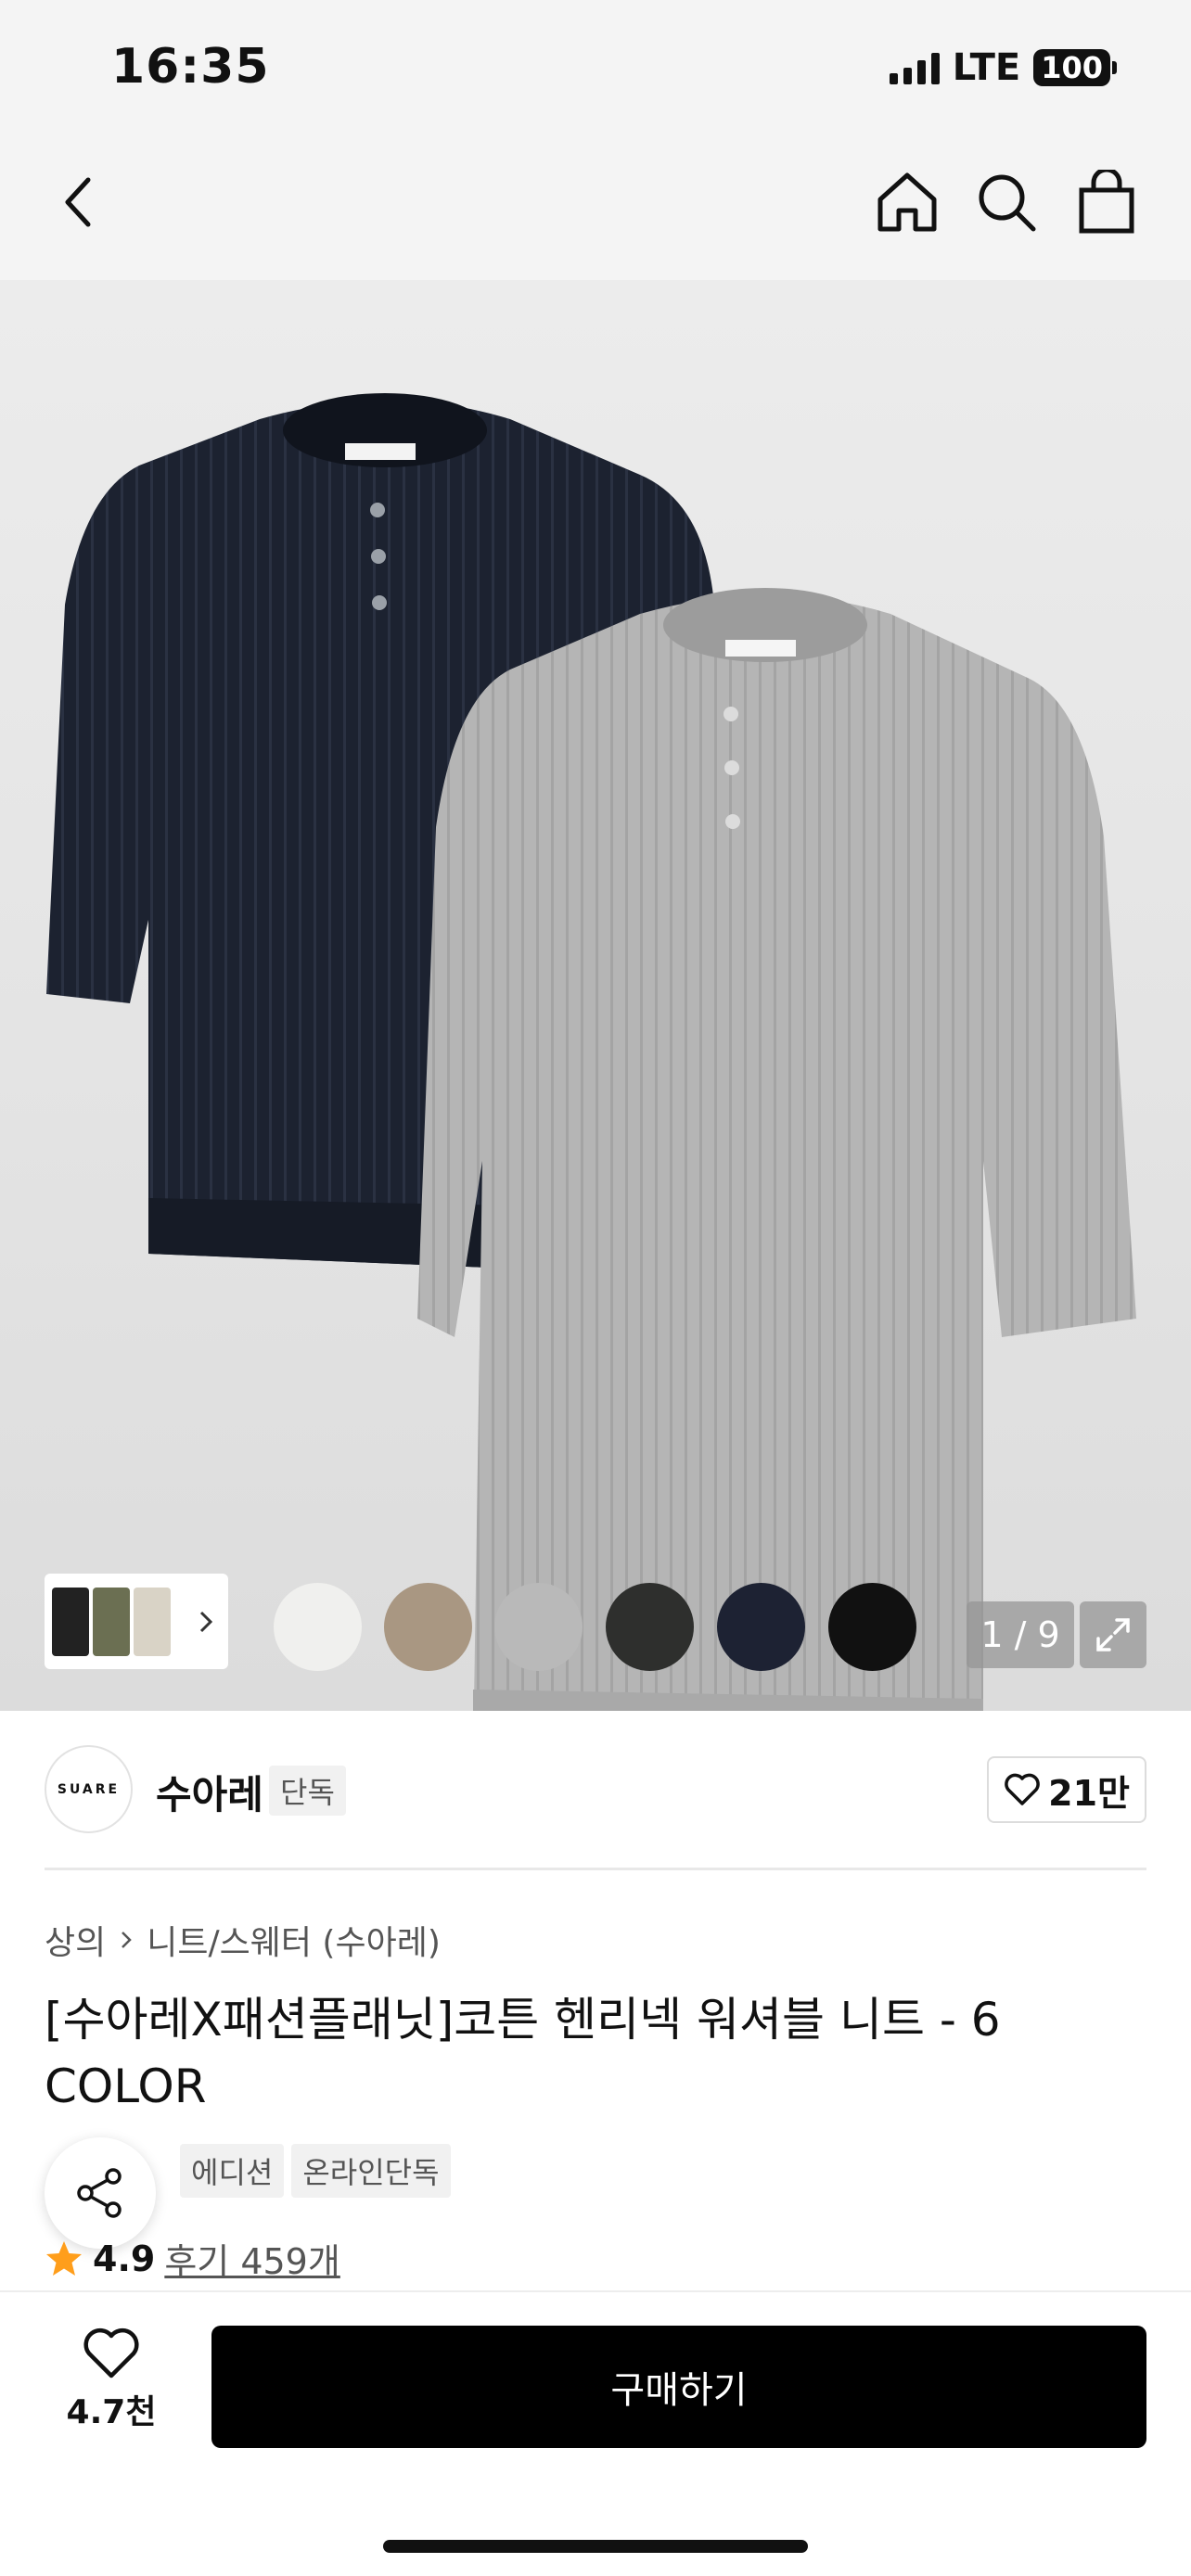 This screenshot has width=1191, height=2576. Describe the element at coordinates (190, 67) in the screenshot. I see `status-time: 16:35` at that location.